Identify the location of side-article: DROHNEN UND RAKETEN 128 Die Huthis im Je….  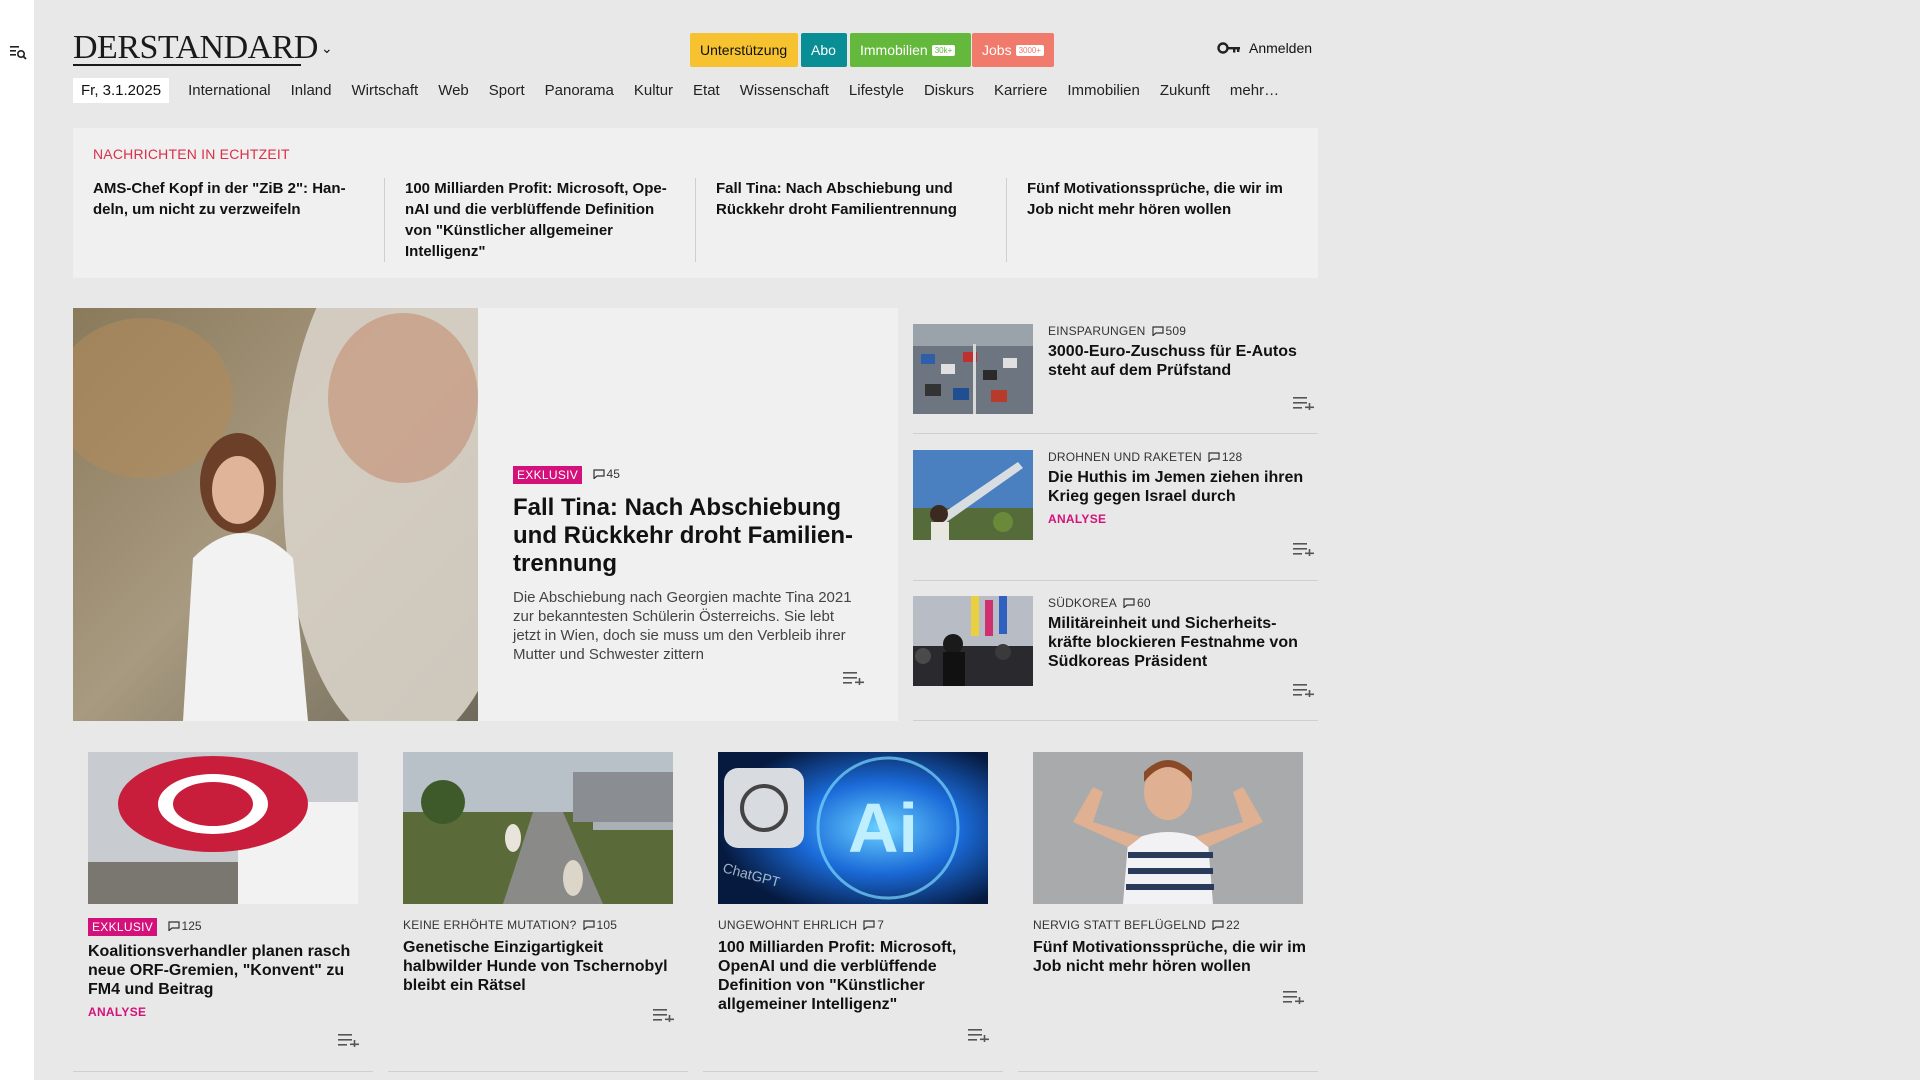
(1115, 507).